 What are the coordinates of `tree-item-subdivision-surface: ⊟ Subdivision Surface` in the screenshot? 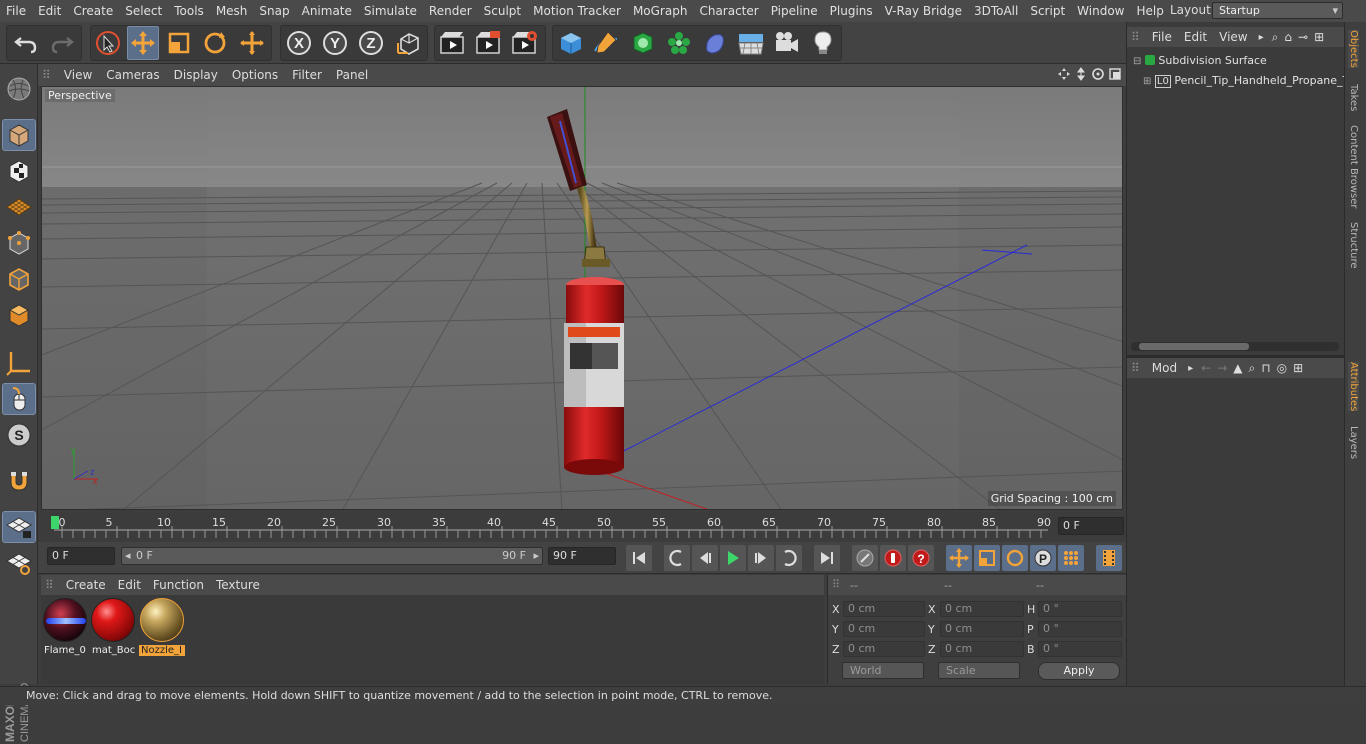 It's located at (1200, 60).